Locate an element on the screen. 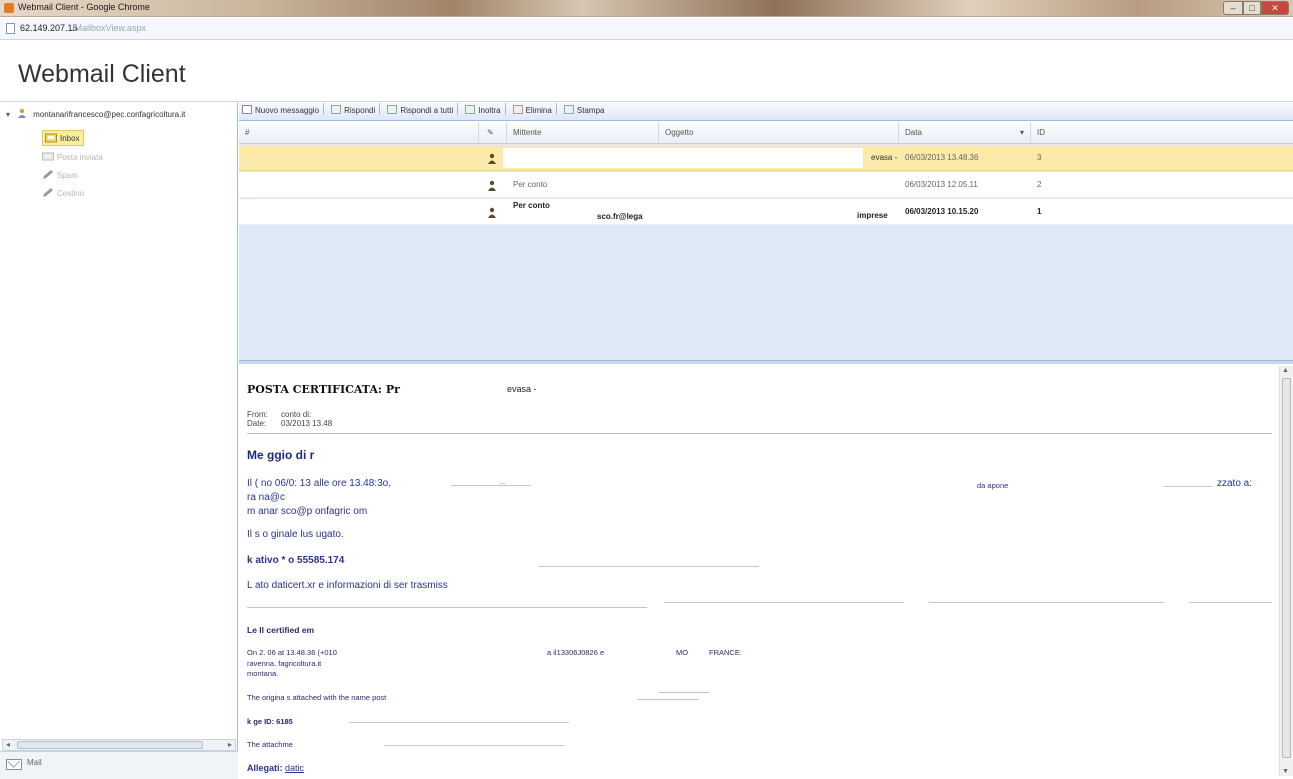  body-line-far: zzato a: is located at coordinates (1235, 483).